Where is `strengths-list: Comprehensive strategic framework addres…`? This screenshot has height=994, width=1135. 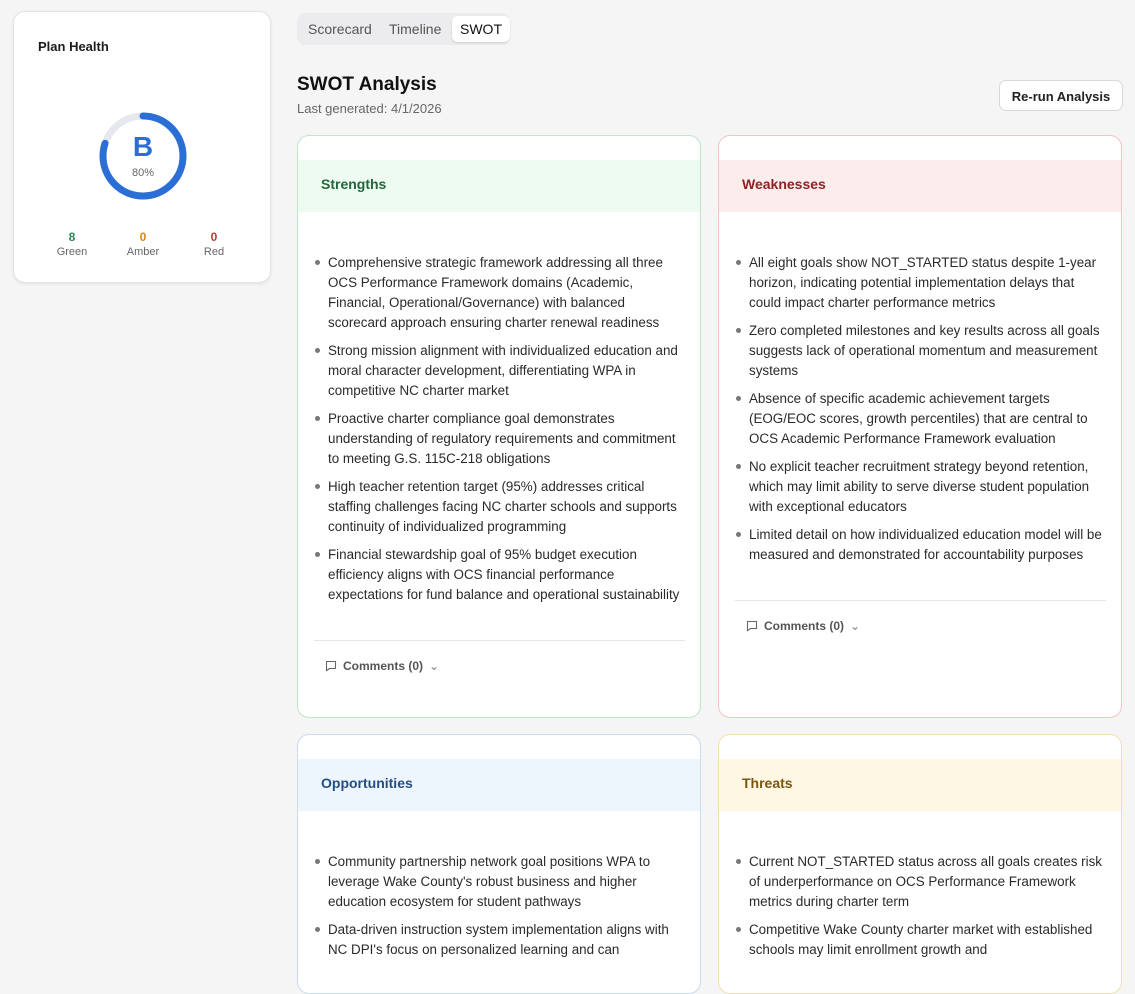 strengths-list: Comprehensive strategic framework addres… is located at coordinates (500, 433).